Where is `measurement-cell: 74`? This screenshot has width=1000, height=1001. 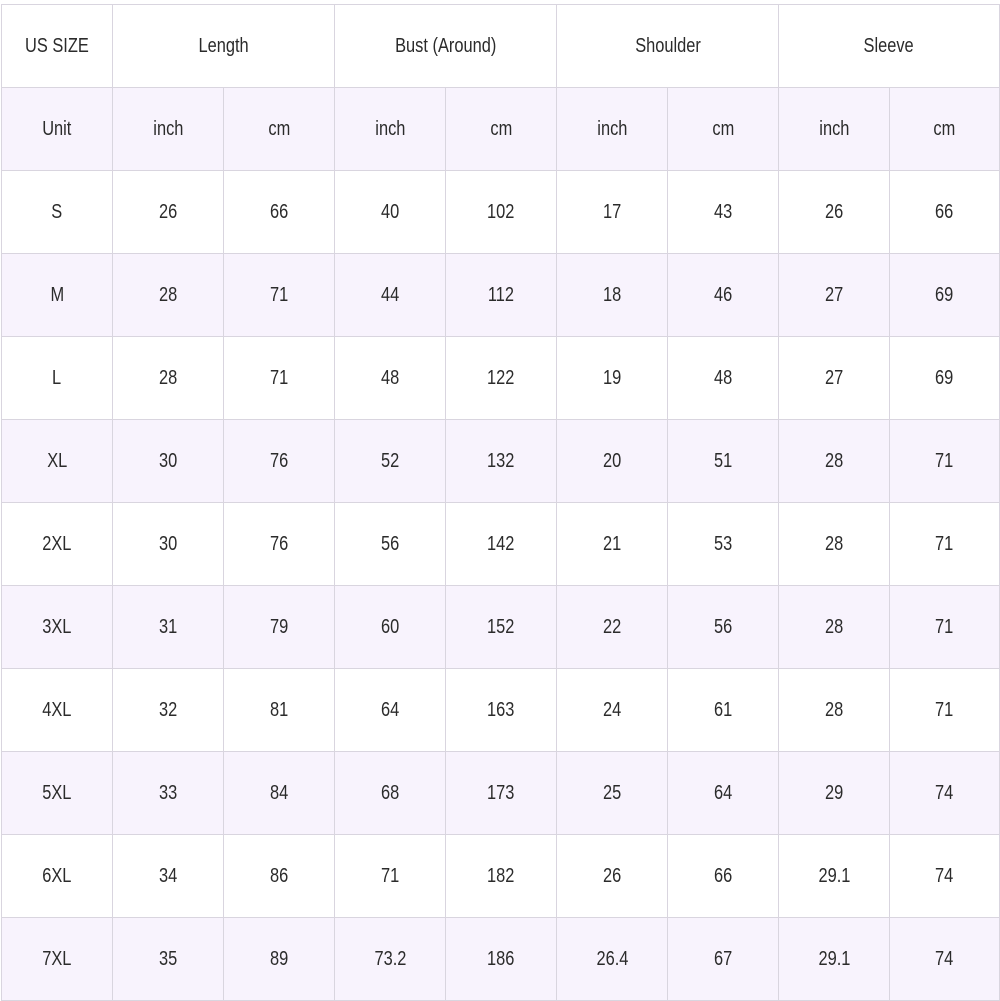
measurement-cell: 74 is located at coordinates (944, 876).